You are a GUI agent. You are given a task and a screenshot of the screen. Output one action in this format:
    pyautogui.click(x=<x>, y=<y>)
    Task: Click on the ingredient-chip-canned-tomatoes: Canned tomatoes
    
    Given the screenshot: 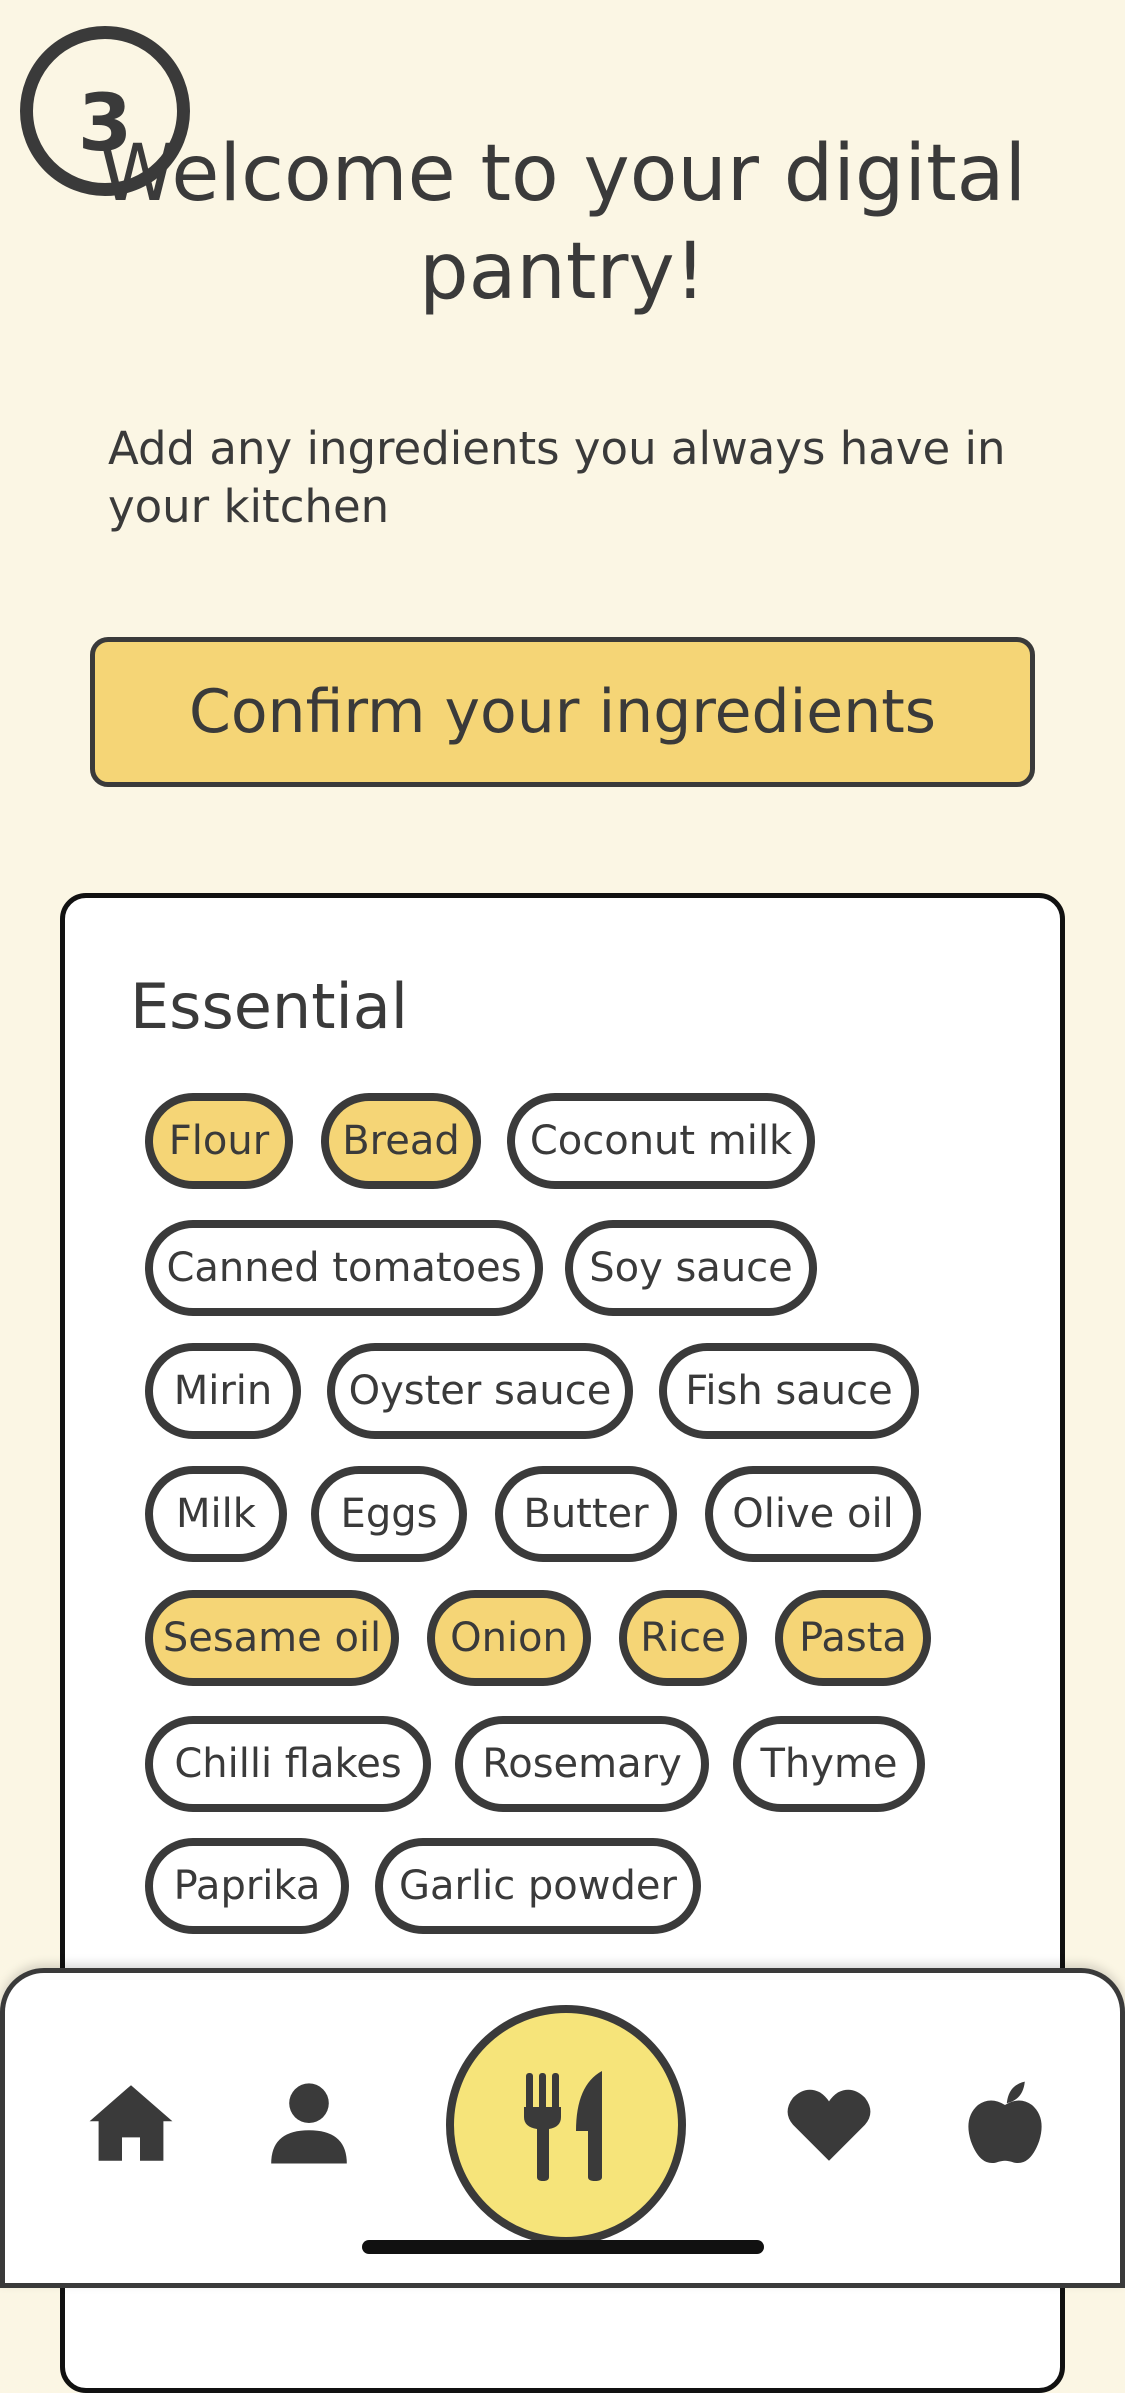 What is the action you would take?
    pyautogui.click(x=344, y=1268)
    